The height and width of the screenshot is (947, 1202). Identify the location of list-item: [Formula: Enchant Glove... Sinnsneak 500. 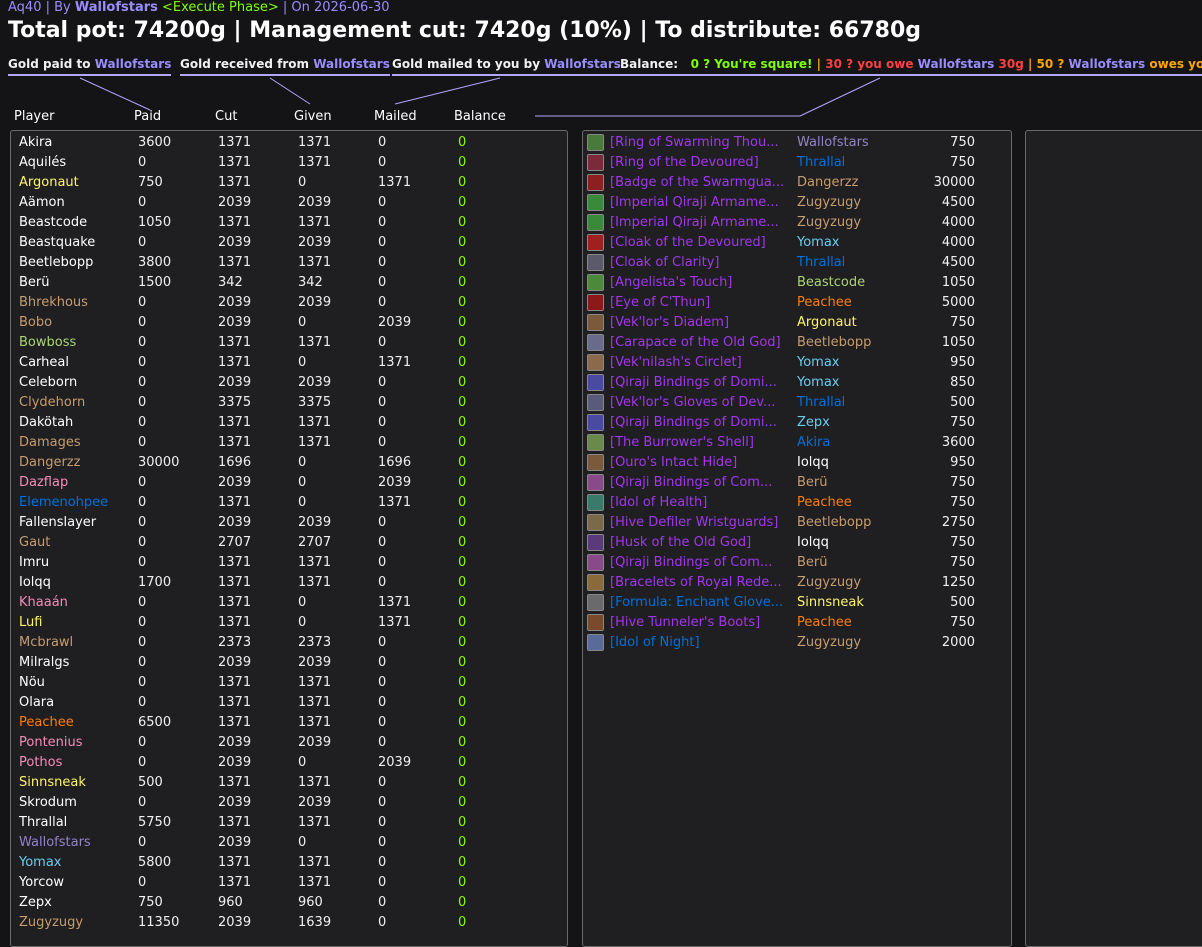
(796, 603).